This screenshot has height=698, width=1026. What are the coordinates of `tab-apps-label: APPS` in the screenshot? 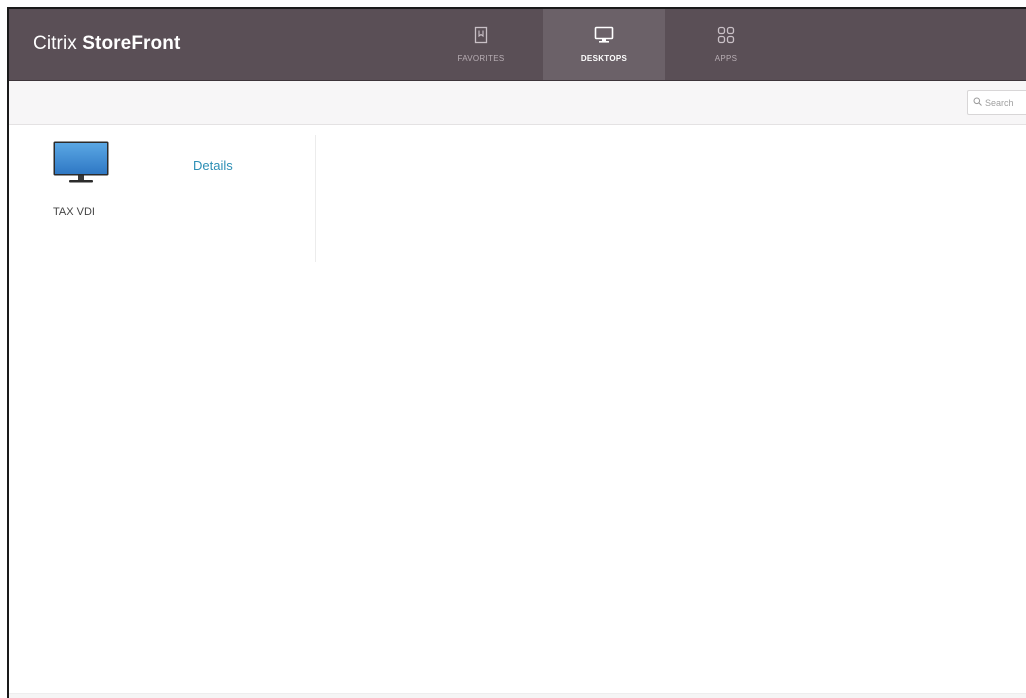 It's located at (726, 58).